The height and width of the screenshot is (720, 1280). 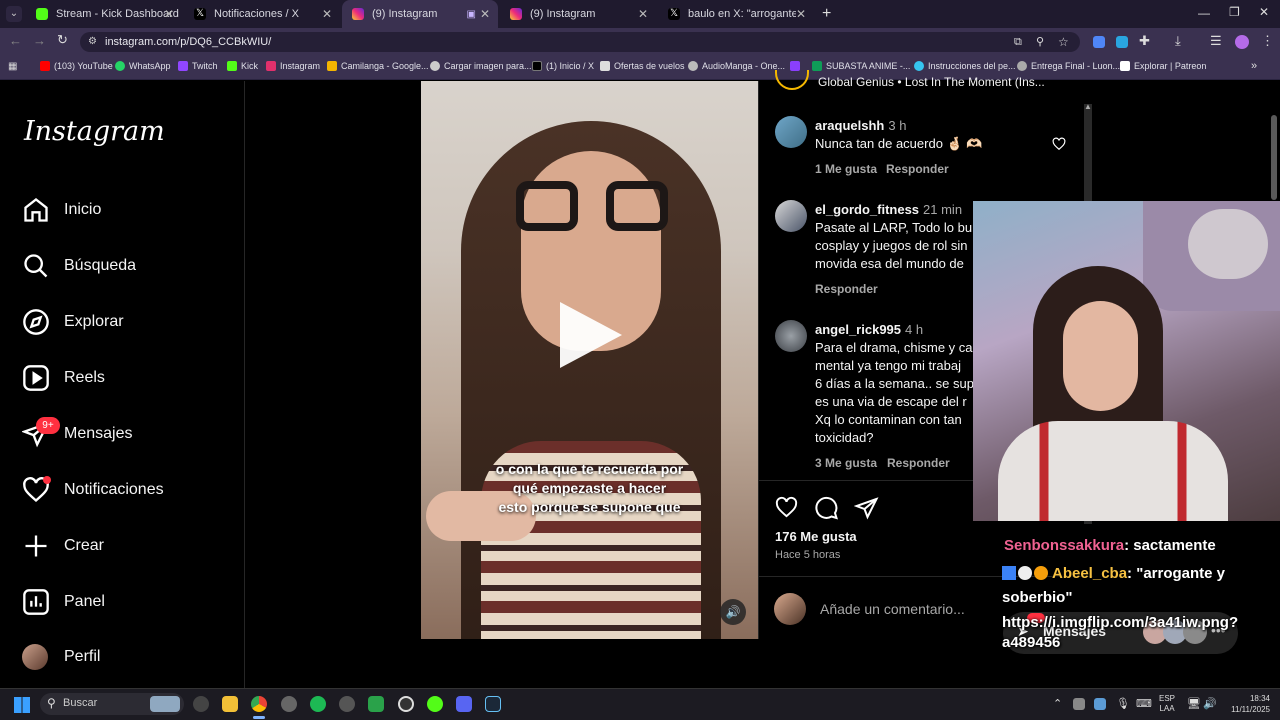 I want to click on more-bookmarks-icon: », so click(x=1254, y=66).